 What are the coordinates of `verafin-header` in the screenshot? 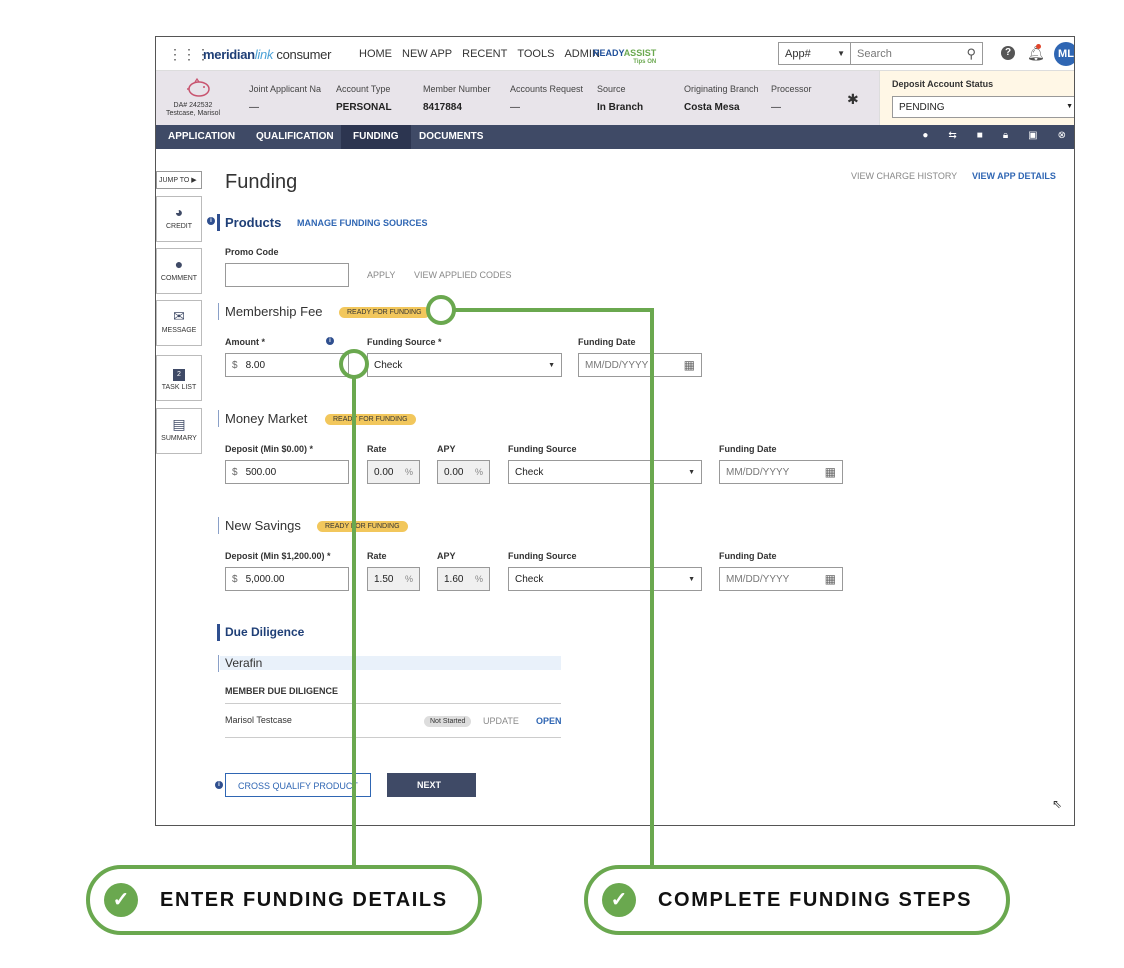 It's located at (390, 663).